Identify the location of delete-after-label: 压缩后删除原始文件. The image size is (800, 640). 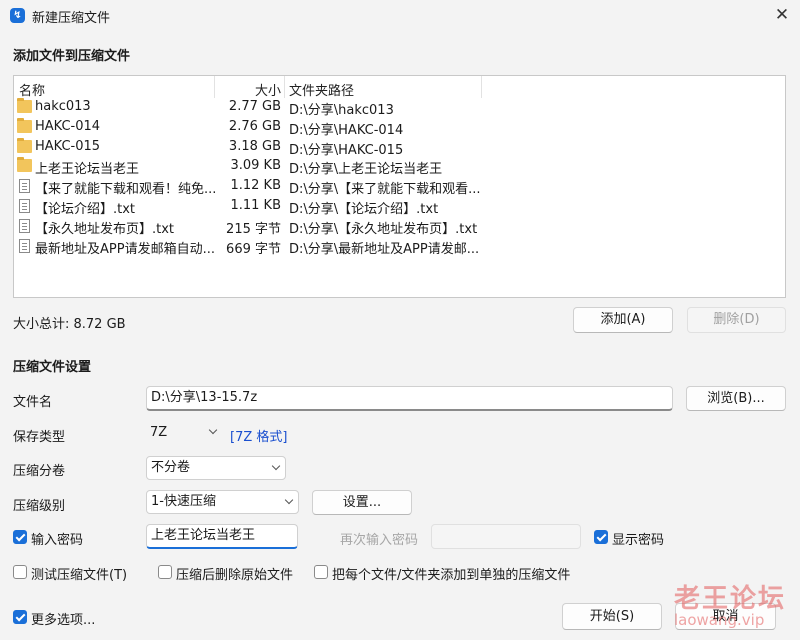
(234, 573).